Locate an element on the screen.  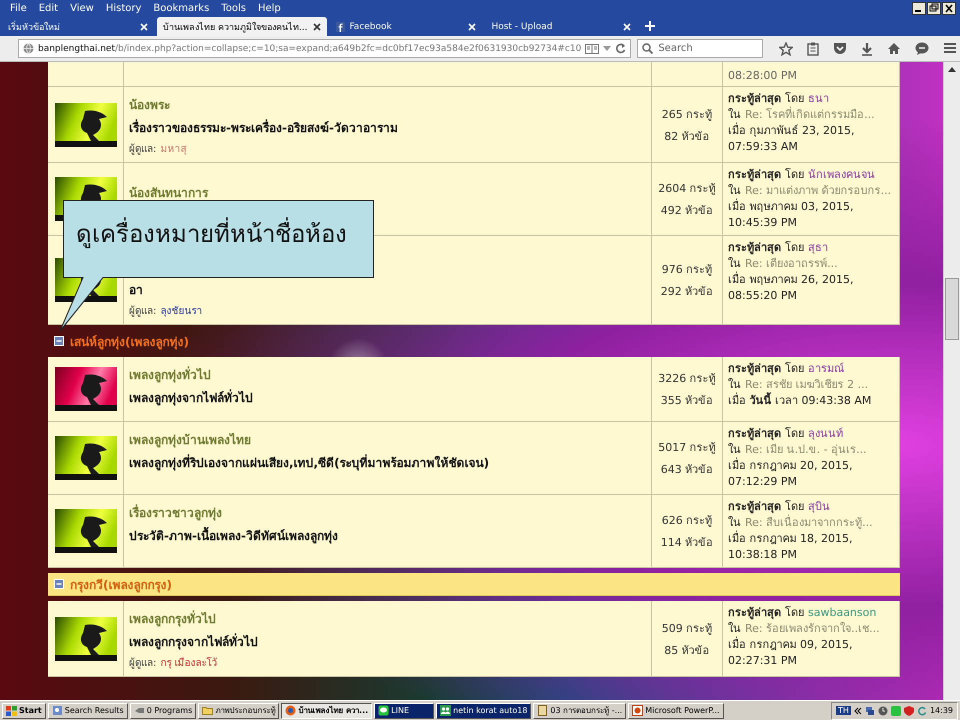
minimize-icon is located at coordinates (919, 8).